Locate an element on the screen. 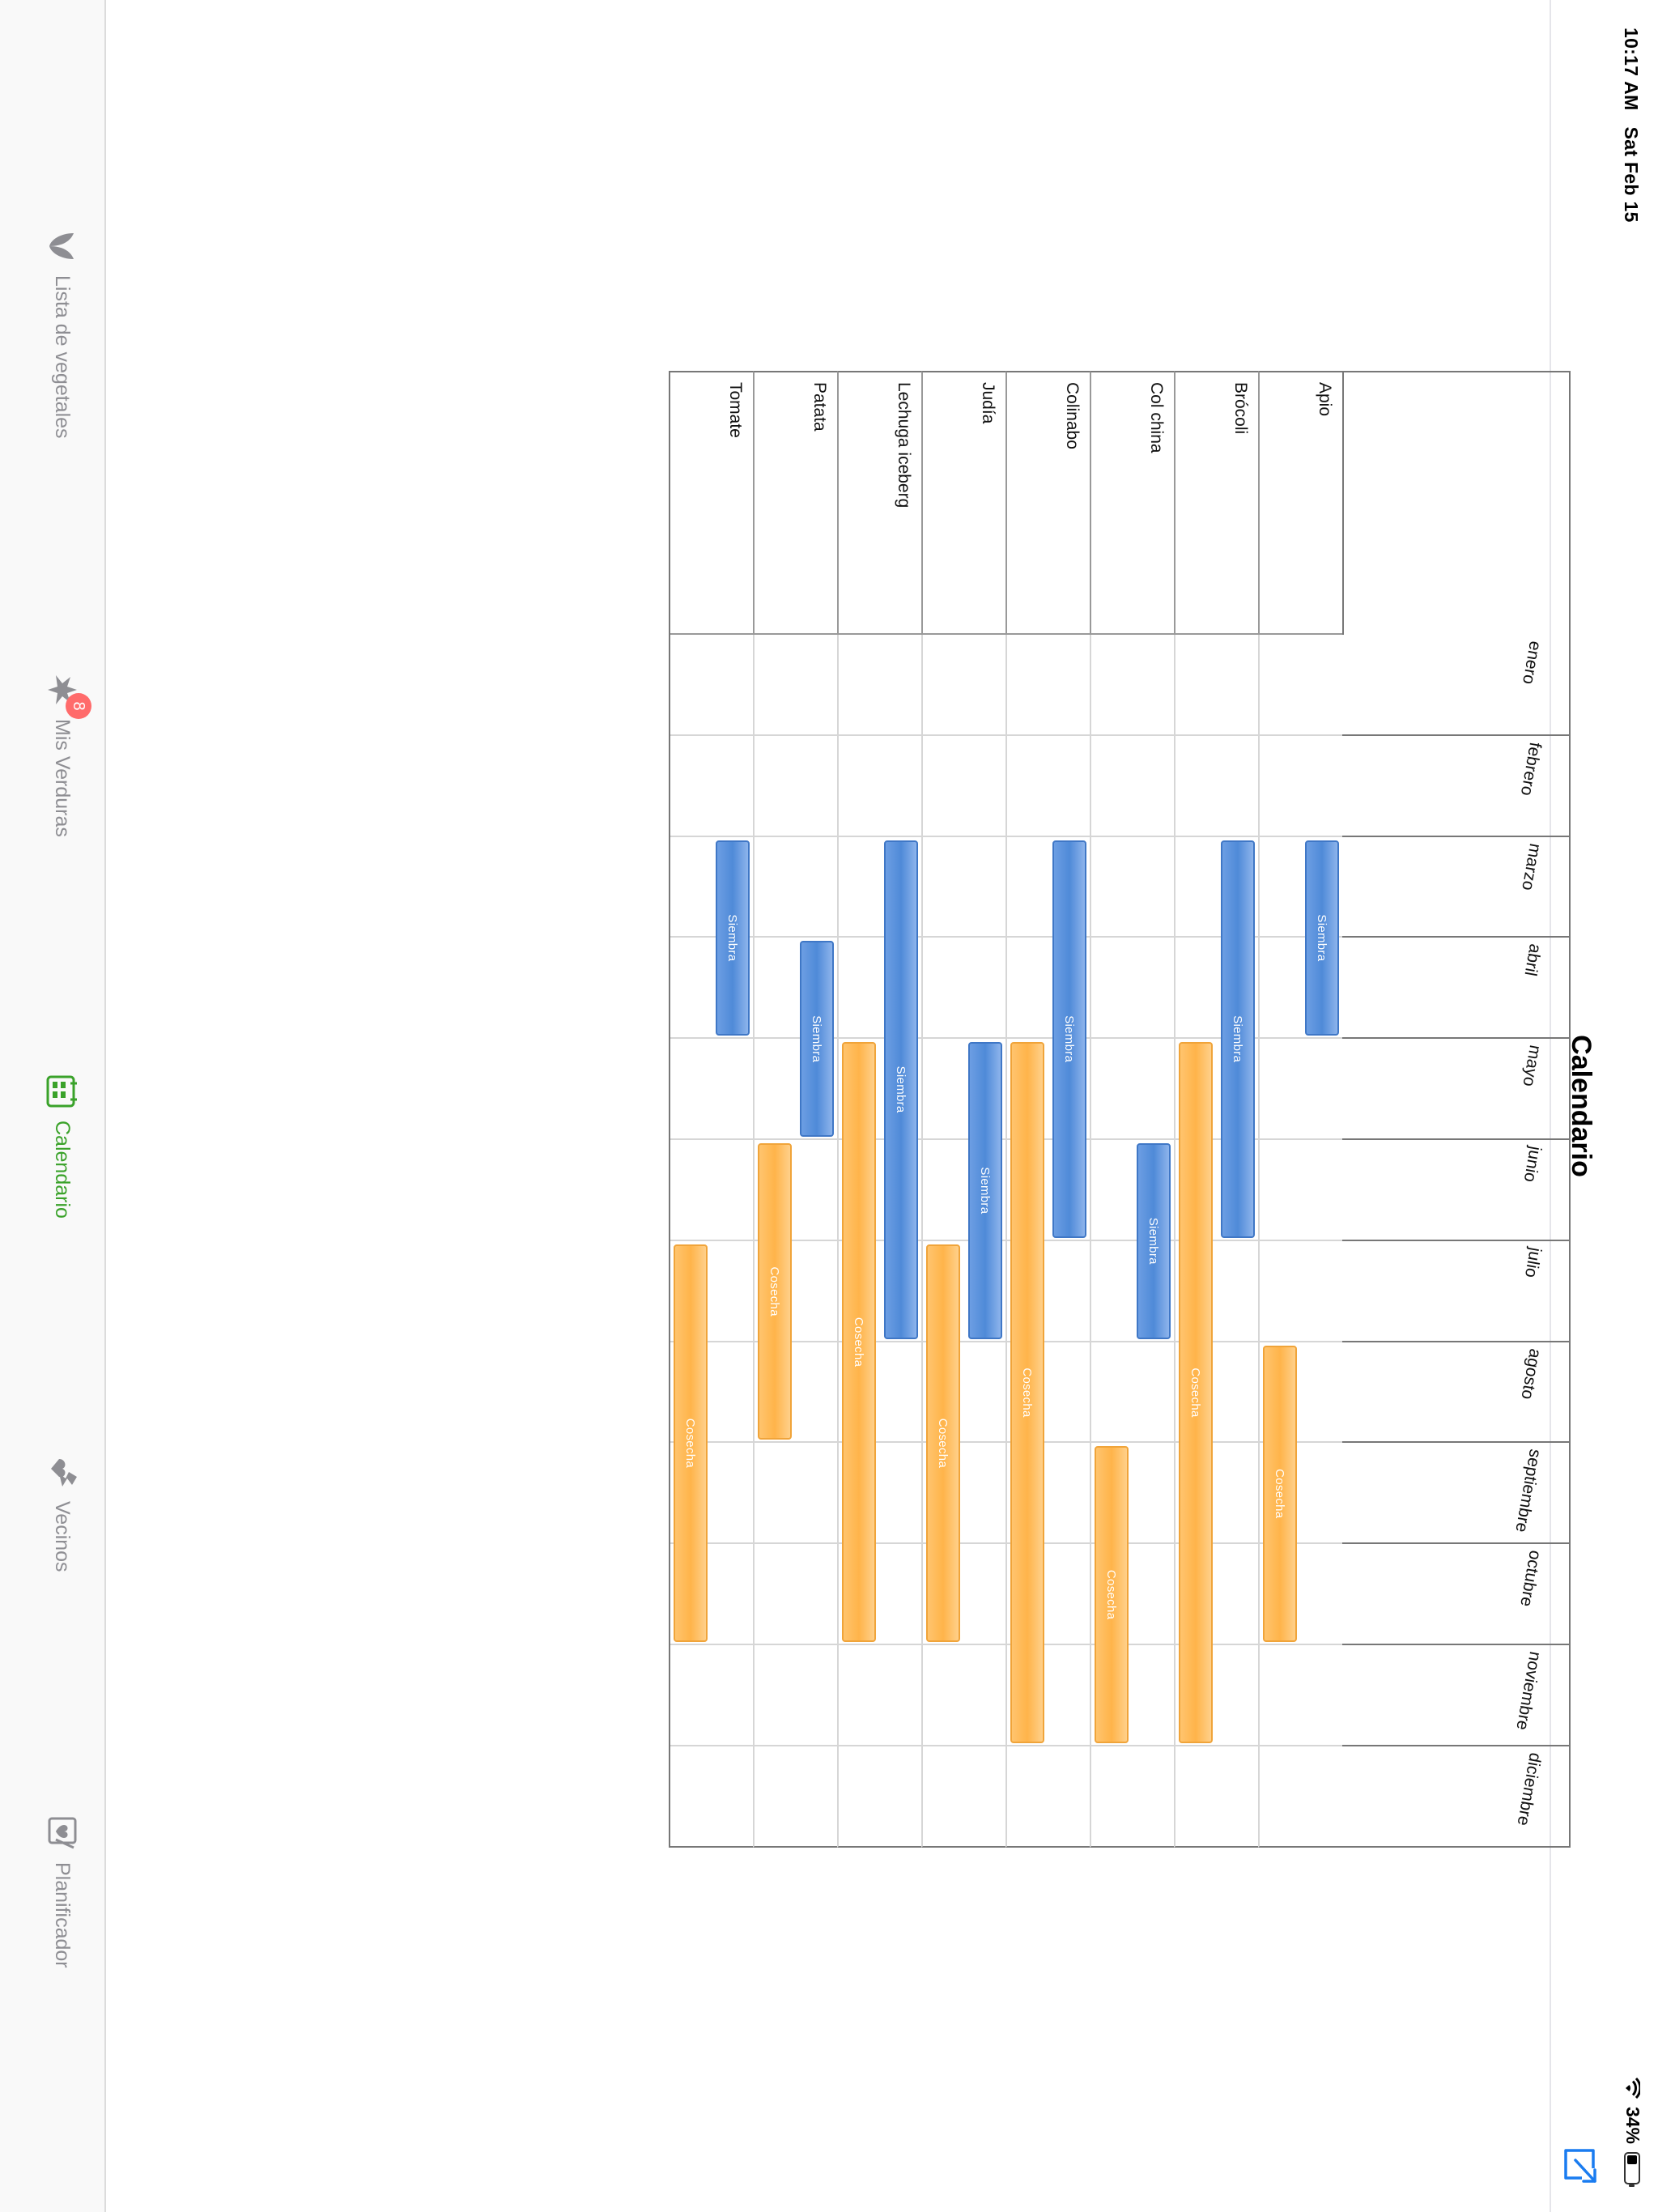 Image resolution: width=1658 pixels, height=2212 pixels. vegetable-name: Judía is located at coordinates (988, 403).